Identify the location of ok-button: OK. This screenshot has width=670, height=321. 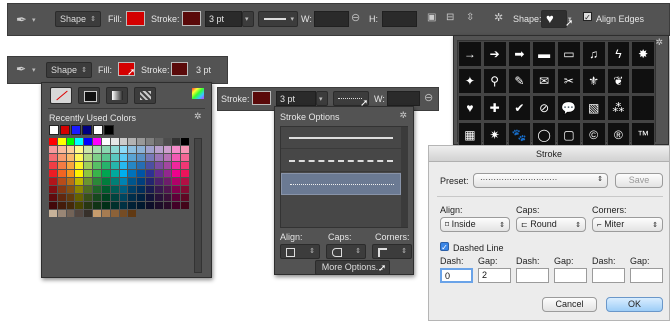
(634, 304).